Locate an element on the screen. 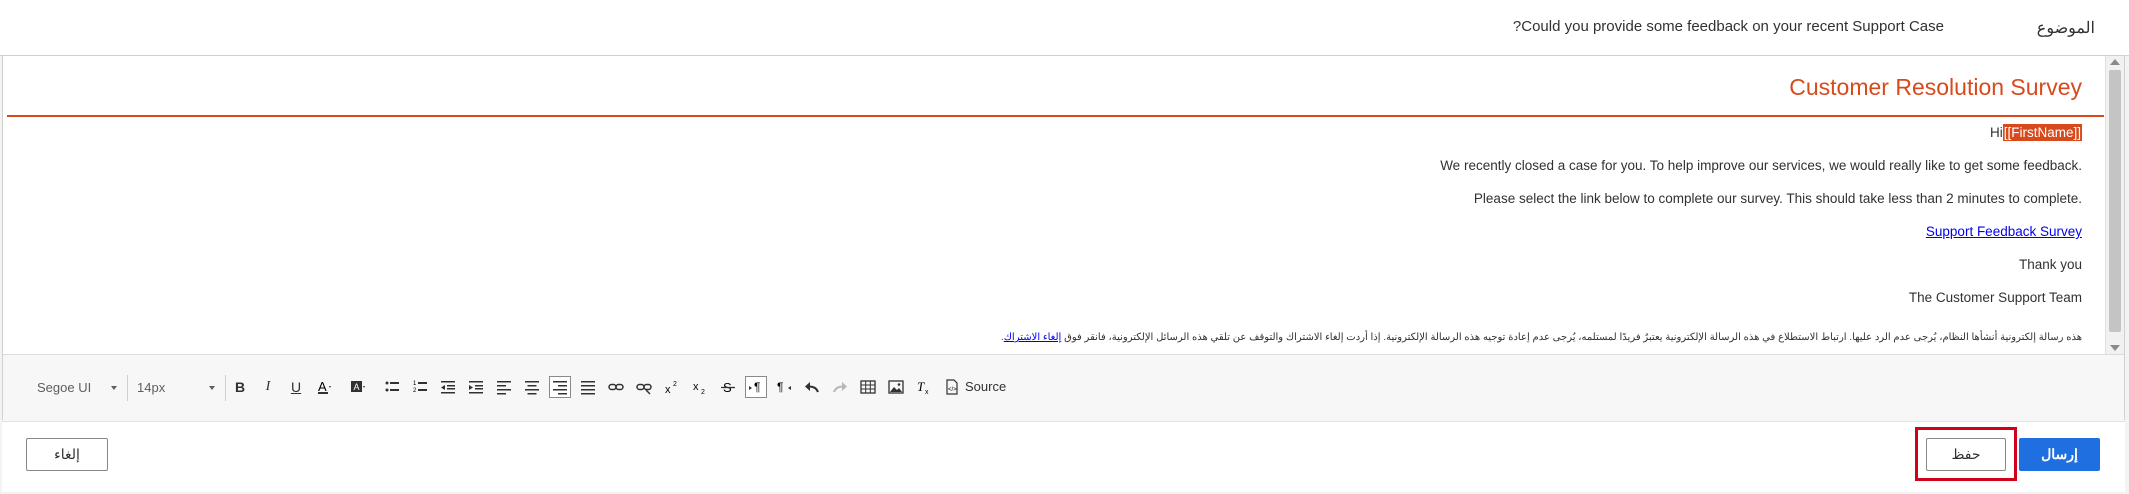  closing-line: Thank you is located at coordinates (2050, 264).